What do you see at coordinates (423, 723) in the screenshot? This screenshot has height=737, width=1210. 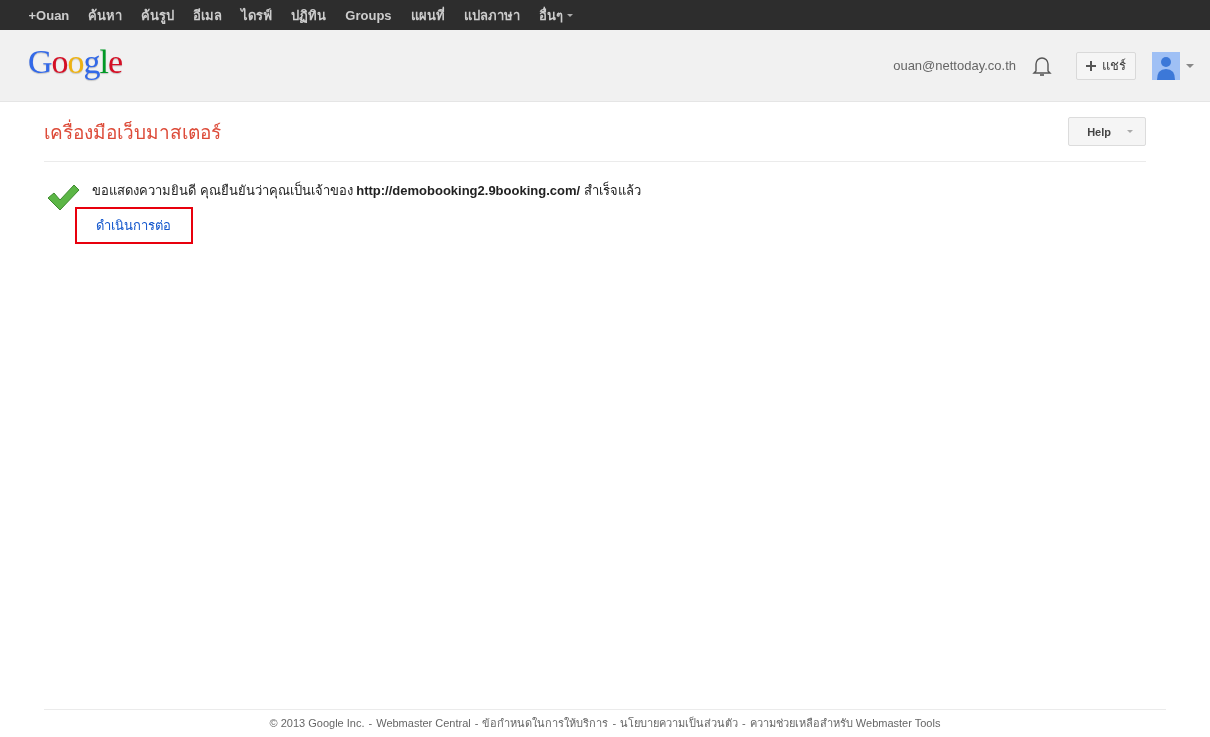 I see `footer-link: Webmaster Central` at bounding box center [423, 723].